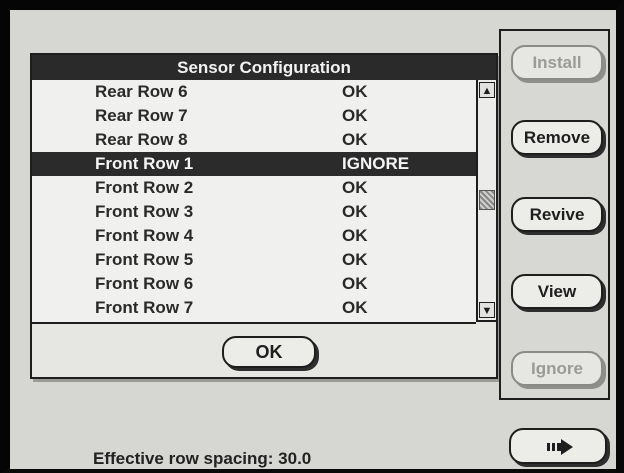 This screenshot has height=473, width=624. Describe the element at coordinates (269, 352) in the screenshot. I see `ok-button: OK` at that location.